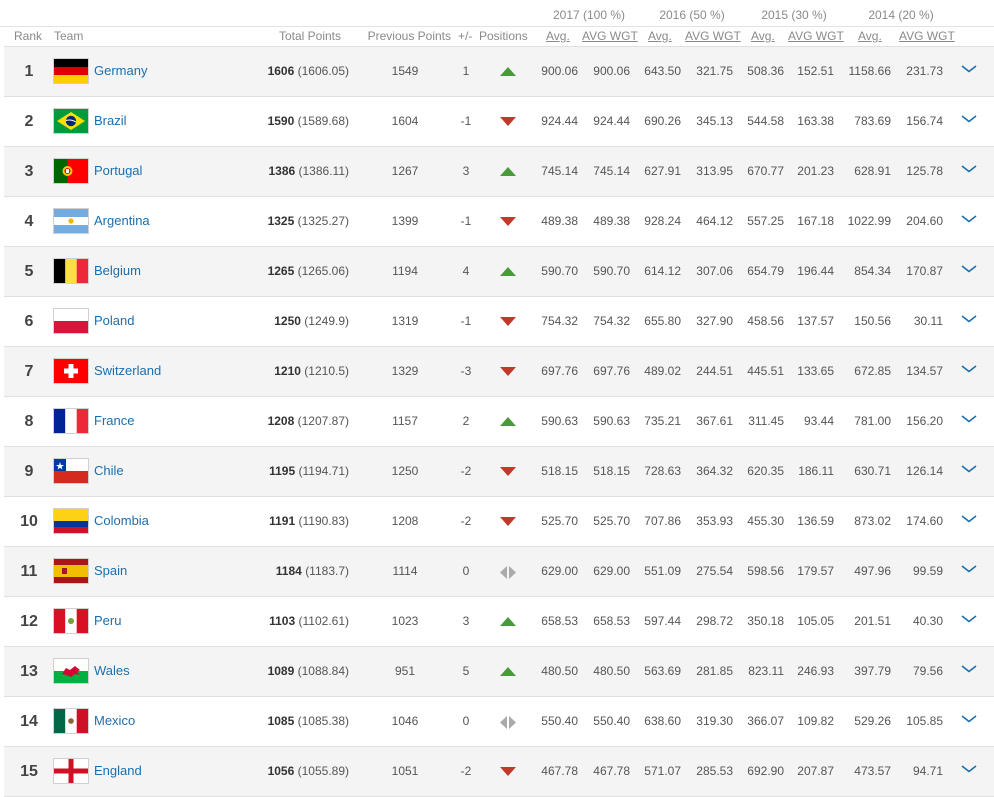  Describe the element at coordinates (662, 471) in the screenshot. I see `avg-2016-cell: 728.63` at that location.